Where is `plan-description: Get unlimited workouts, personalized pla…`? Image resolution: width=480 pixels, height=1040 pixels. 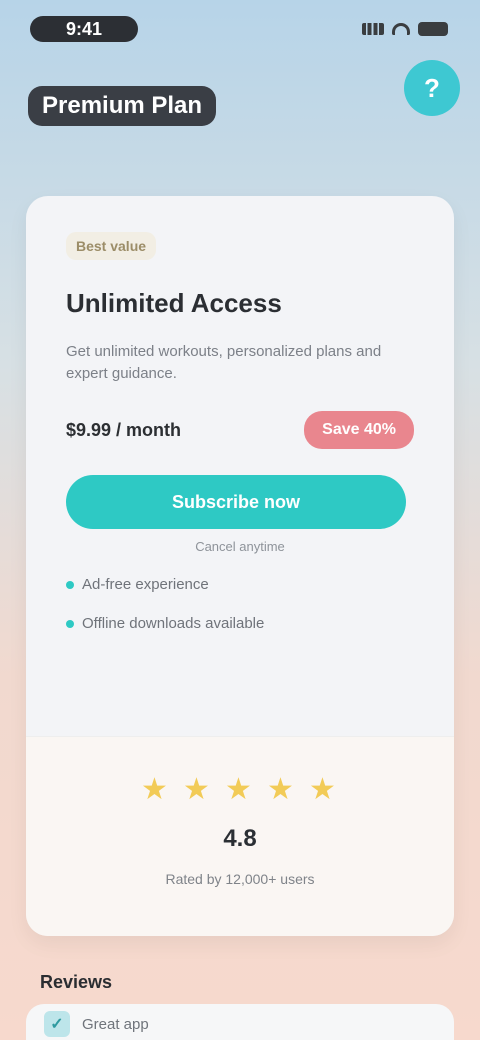 plan-description: Get unlimited workouts, personalized pla… is located at coordinates (224, 362).